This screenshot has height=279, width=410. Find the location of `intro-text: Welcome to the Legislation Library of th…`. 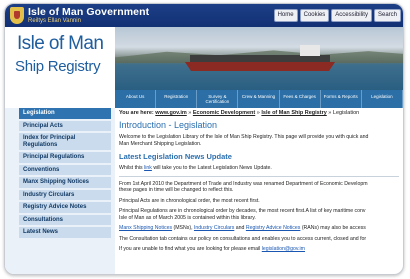

intro-text: Welcome to the Legislation Library of th… is located at coordinates (259, 140).